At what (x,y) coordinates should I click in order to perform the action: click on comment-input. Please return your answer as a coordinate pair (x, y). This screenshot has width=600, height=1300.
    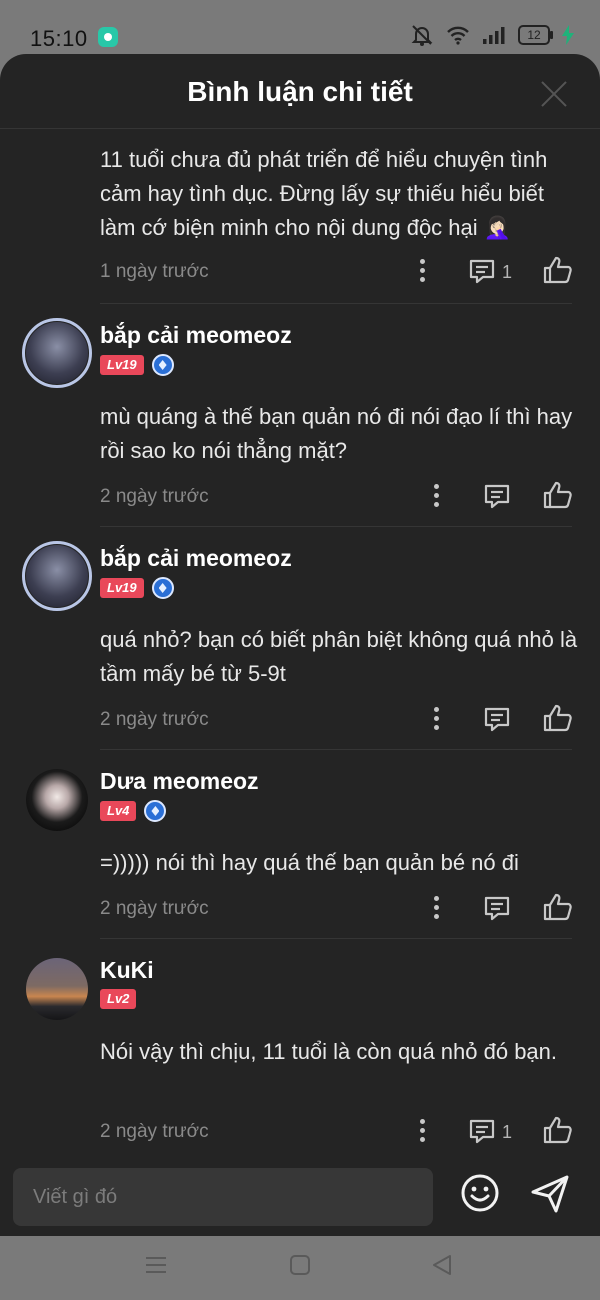
    Looking at the image, I should click on (223, 1197).